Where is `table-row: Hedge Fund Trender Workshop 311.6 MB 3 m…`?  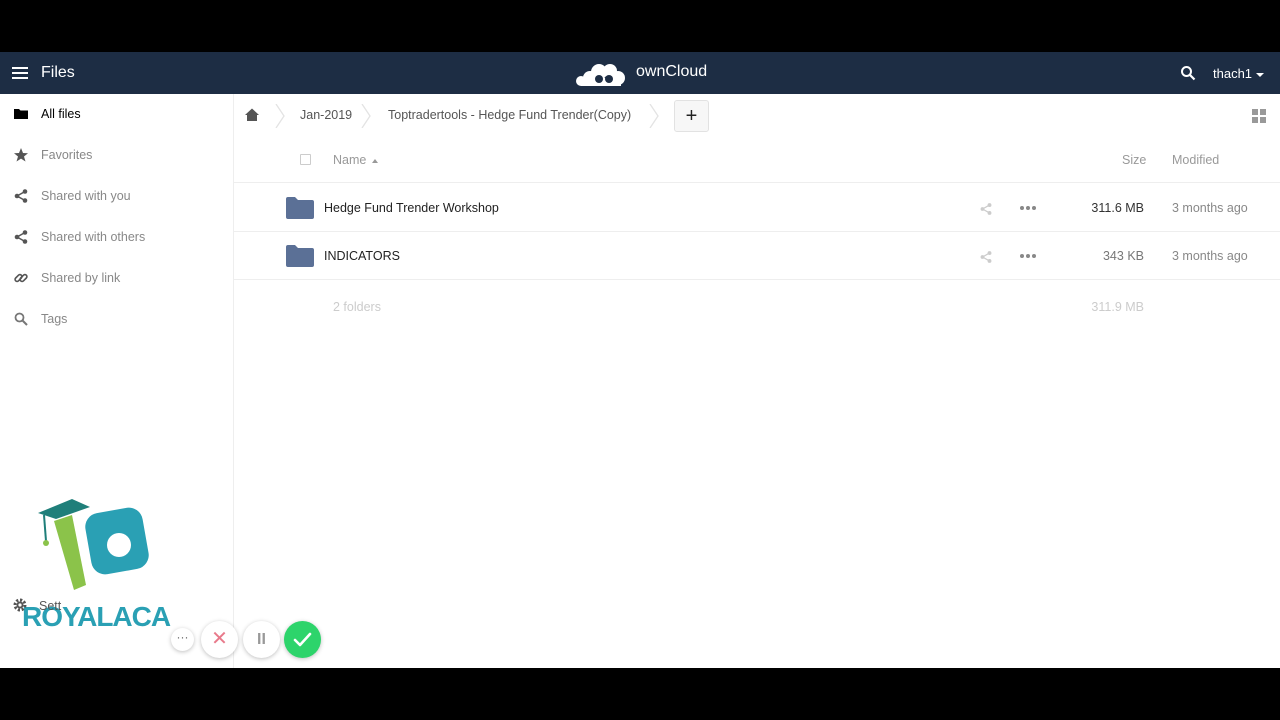
table-row: Hedge Fund Trender Workshop 311.6 MB 3 m… is located at coordinates (757, 208).